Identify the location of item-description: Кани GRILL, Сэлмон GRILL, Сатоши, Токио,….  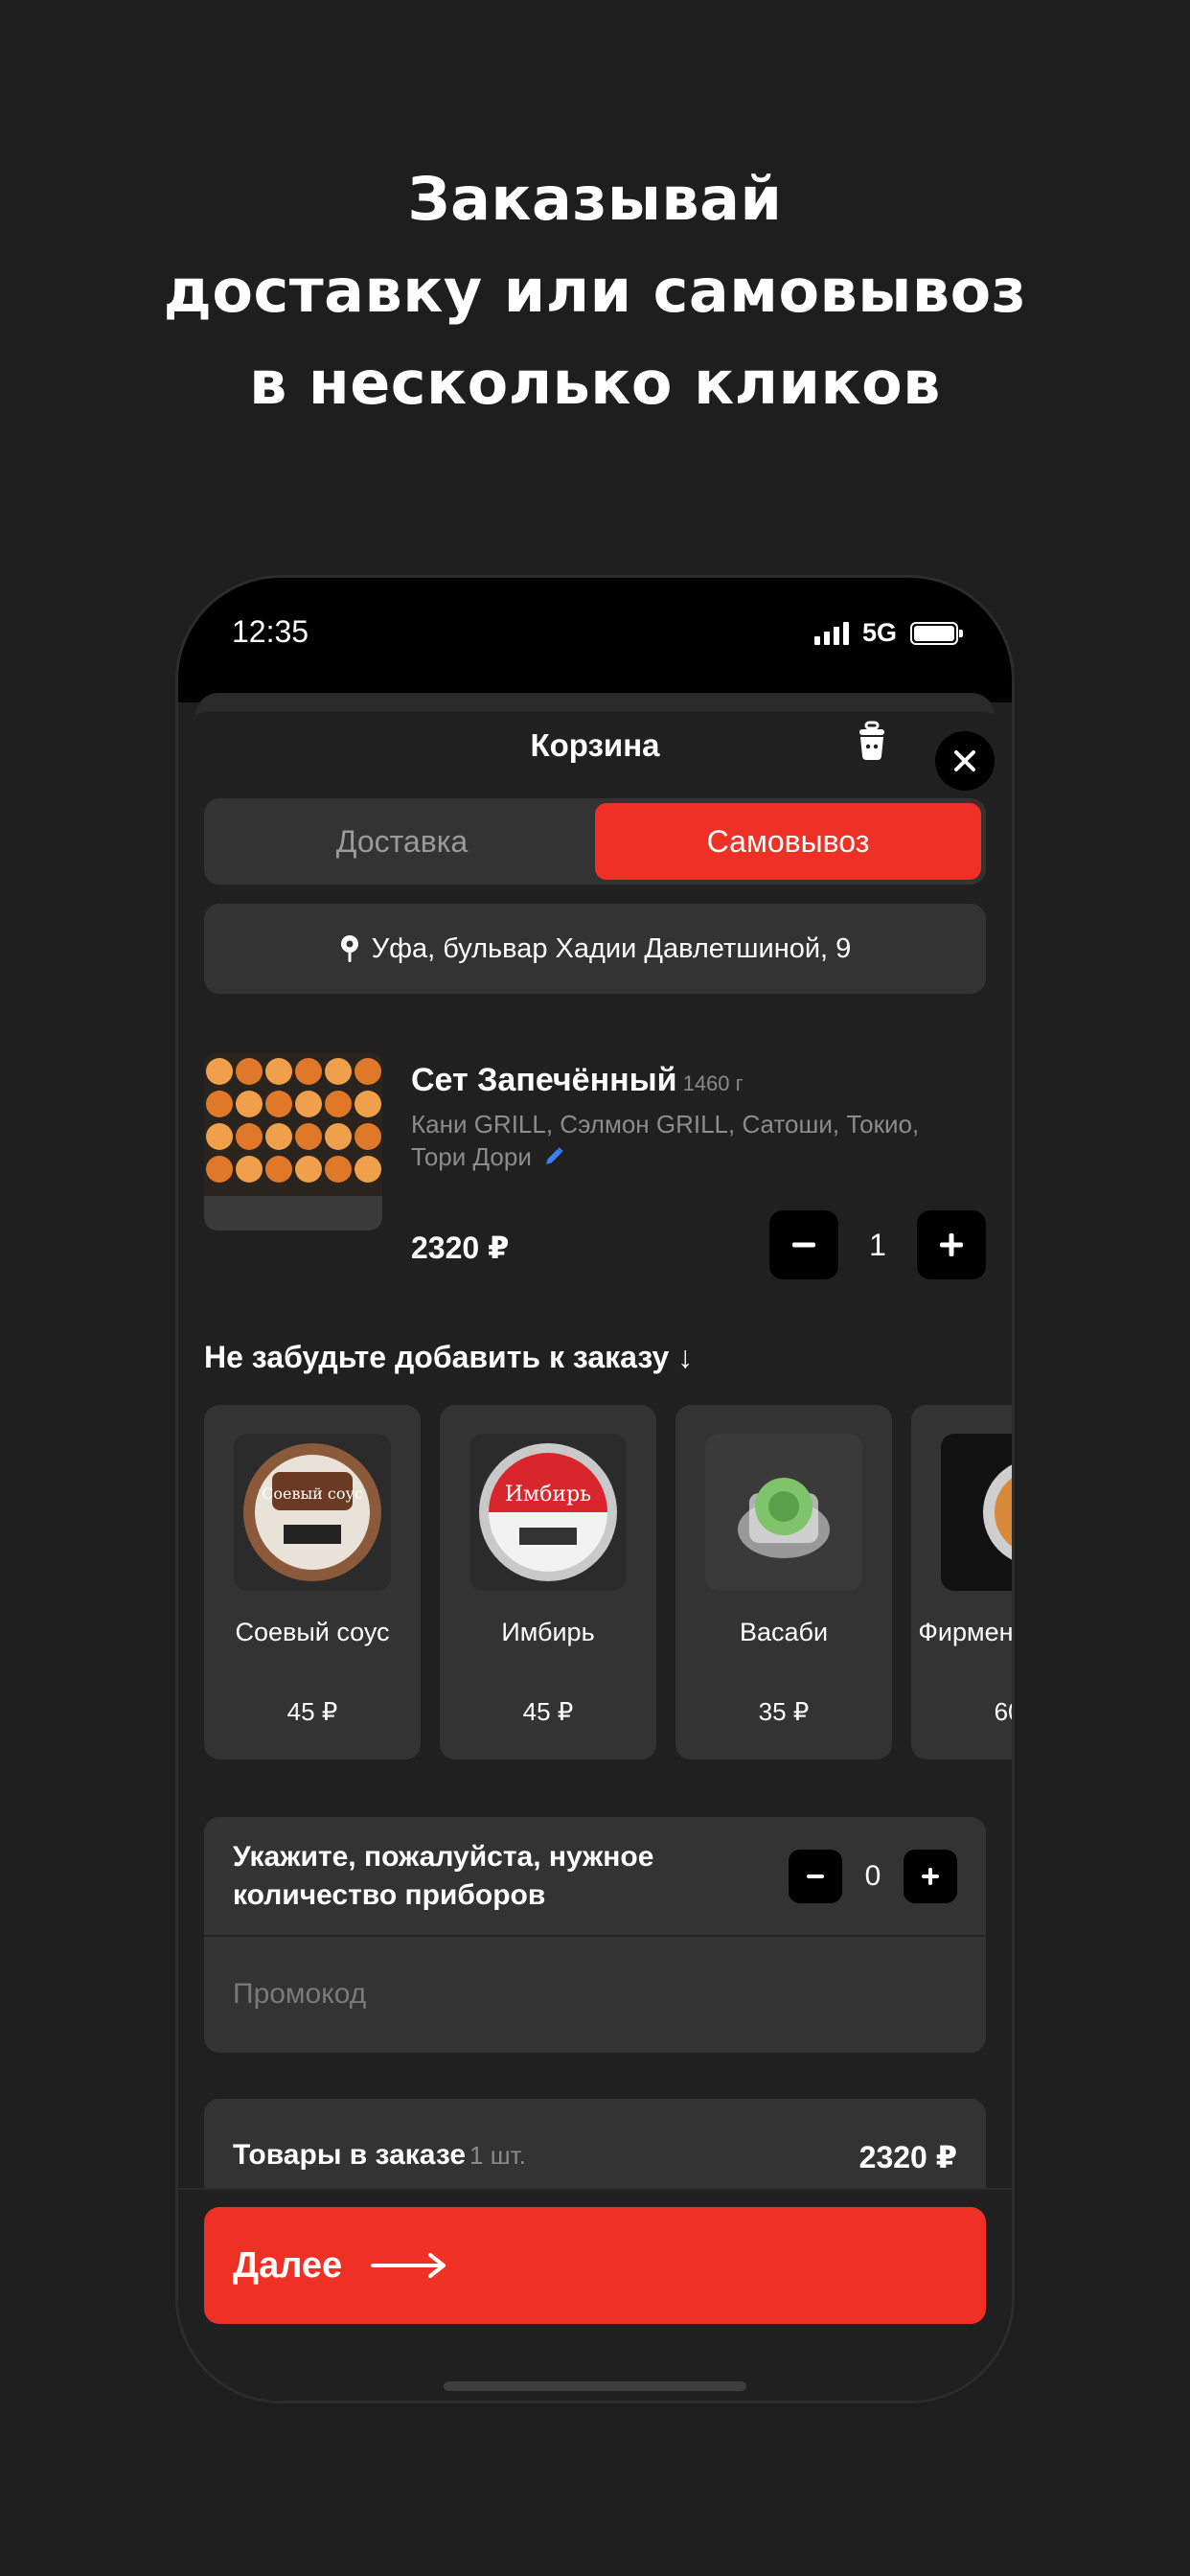
(680, 1140).